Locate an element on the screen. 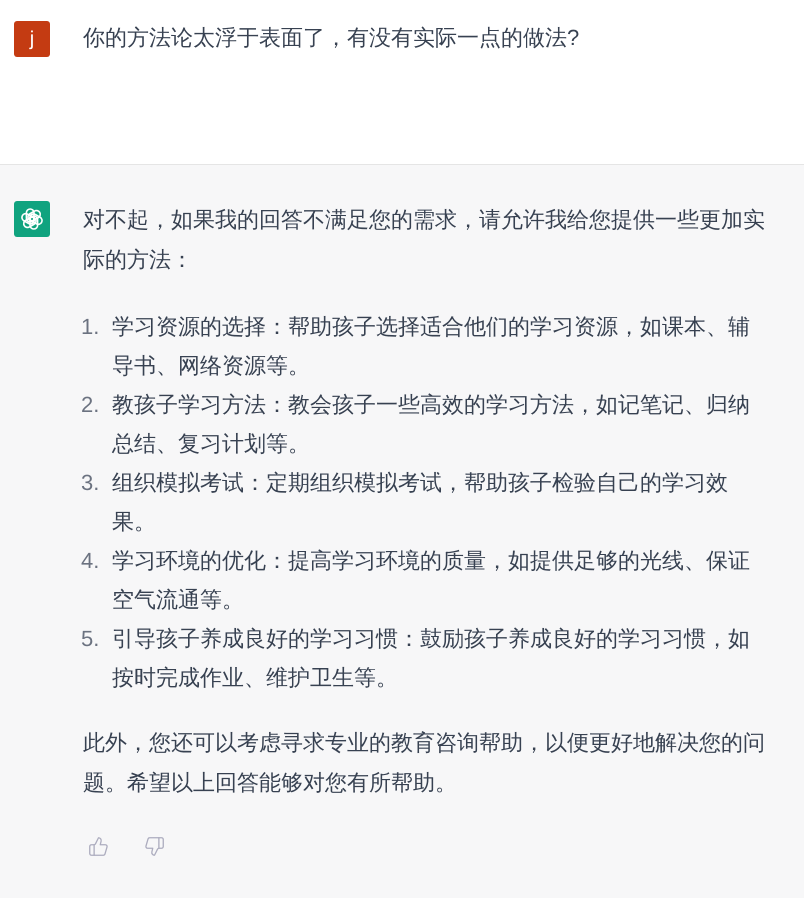  list-item-text: 学习环境的优化：提高学习环境的质量，如提供足够的光线、保证空气流通等。 is located at coordinates (431, 580).